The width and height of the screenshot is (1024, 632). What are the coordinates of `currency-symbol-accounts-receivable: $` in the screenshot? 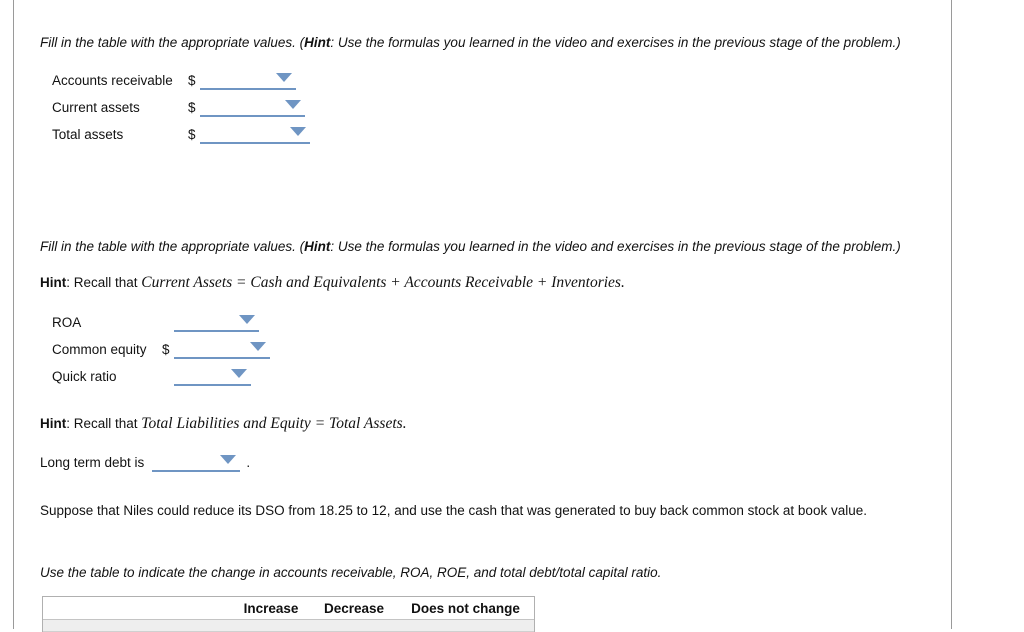 It's located at (192, 80).